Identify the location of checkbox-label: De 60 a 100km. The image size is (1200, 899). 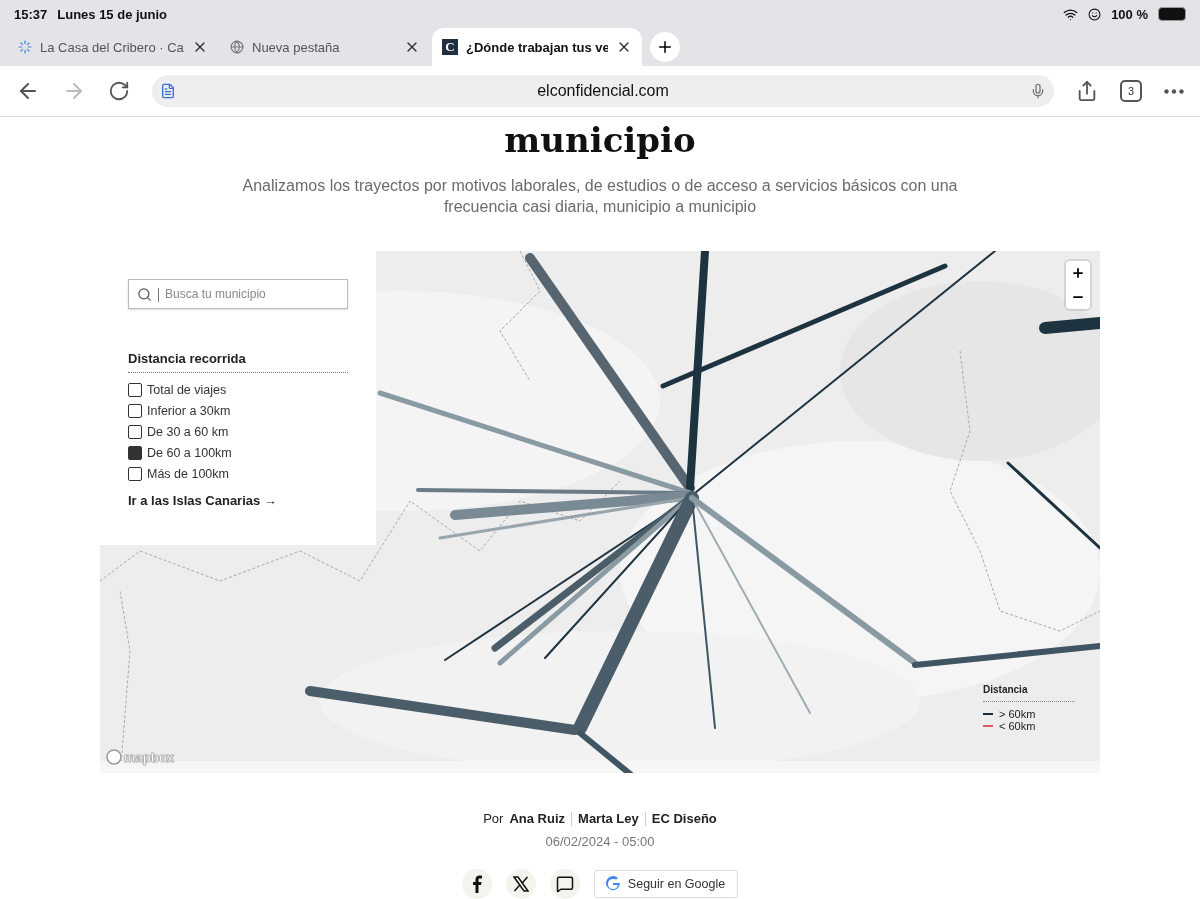
(189, 453).